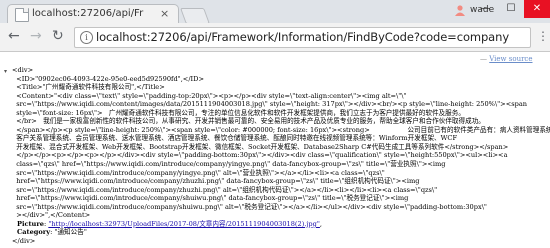 This screenshot has width=550, height=248. What do you see at coordinates (537, 9) in the screenshot?
I see `close-window-button: ✕` at bounding box center [537, 9].